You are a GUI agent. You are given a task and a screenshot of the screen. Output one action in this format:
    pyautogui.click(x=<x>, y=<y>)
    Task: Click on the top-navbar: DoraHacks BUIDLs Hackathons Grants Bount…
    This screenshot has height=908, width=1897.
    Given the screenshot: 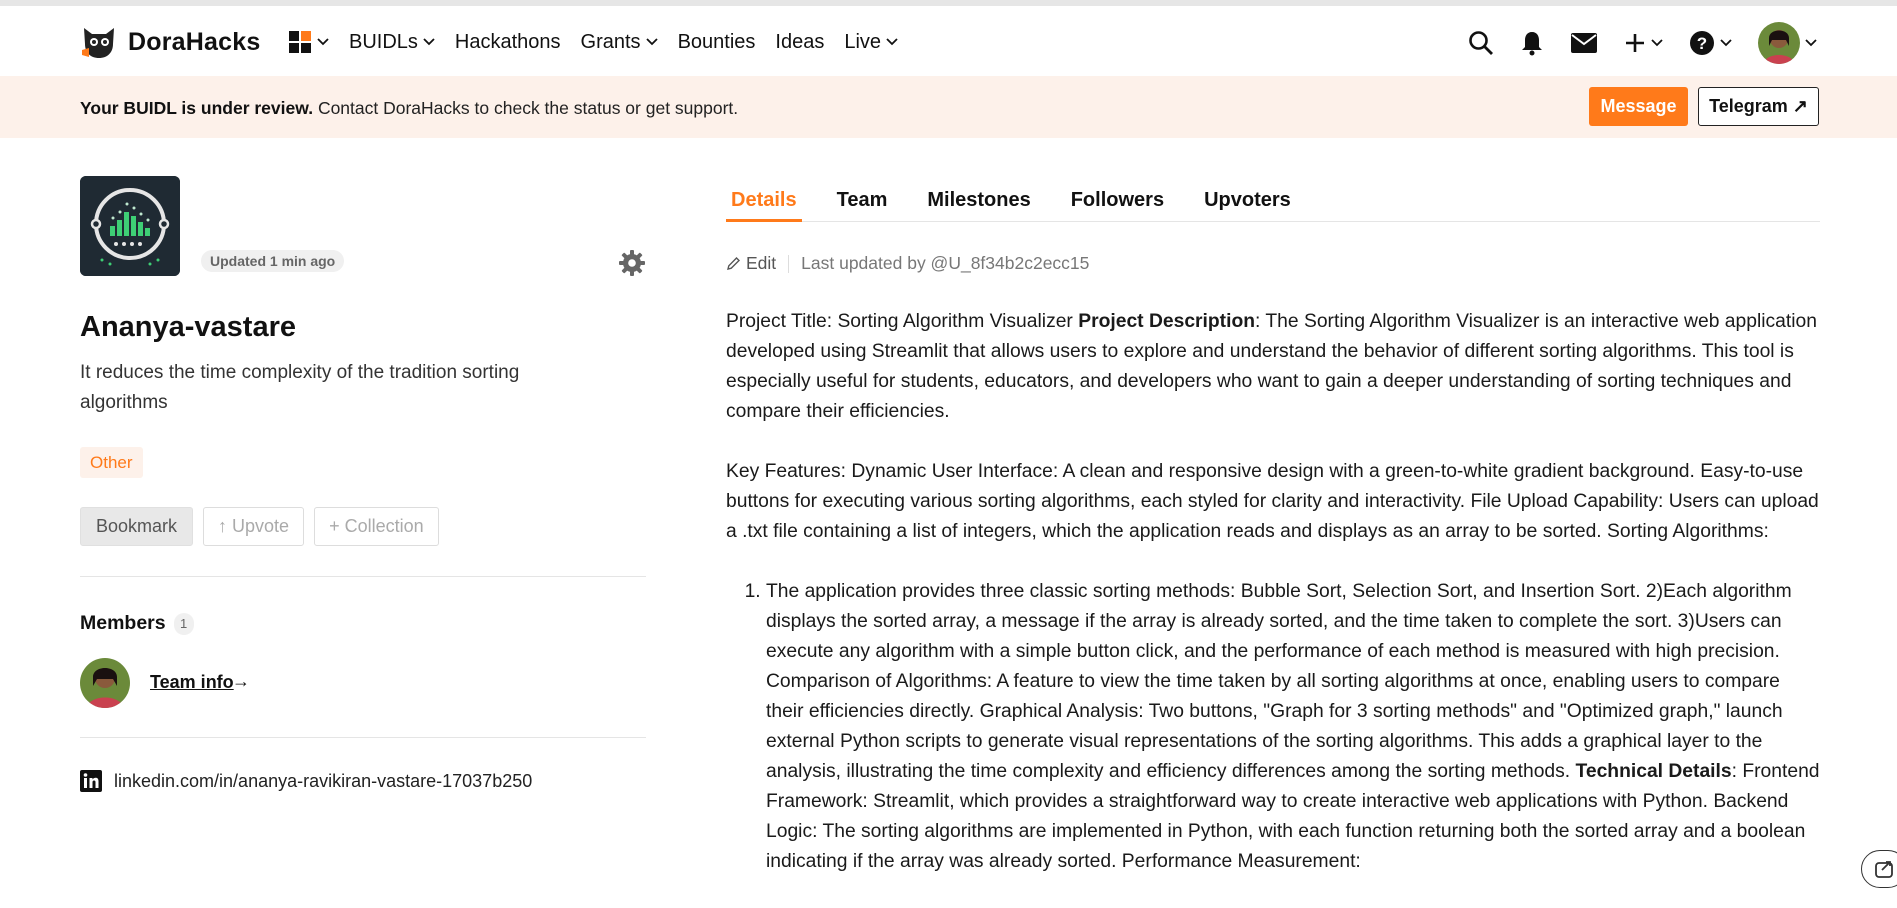 What is the action you would take?
    pyautogui.click(x=948, y=41)
    